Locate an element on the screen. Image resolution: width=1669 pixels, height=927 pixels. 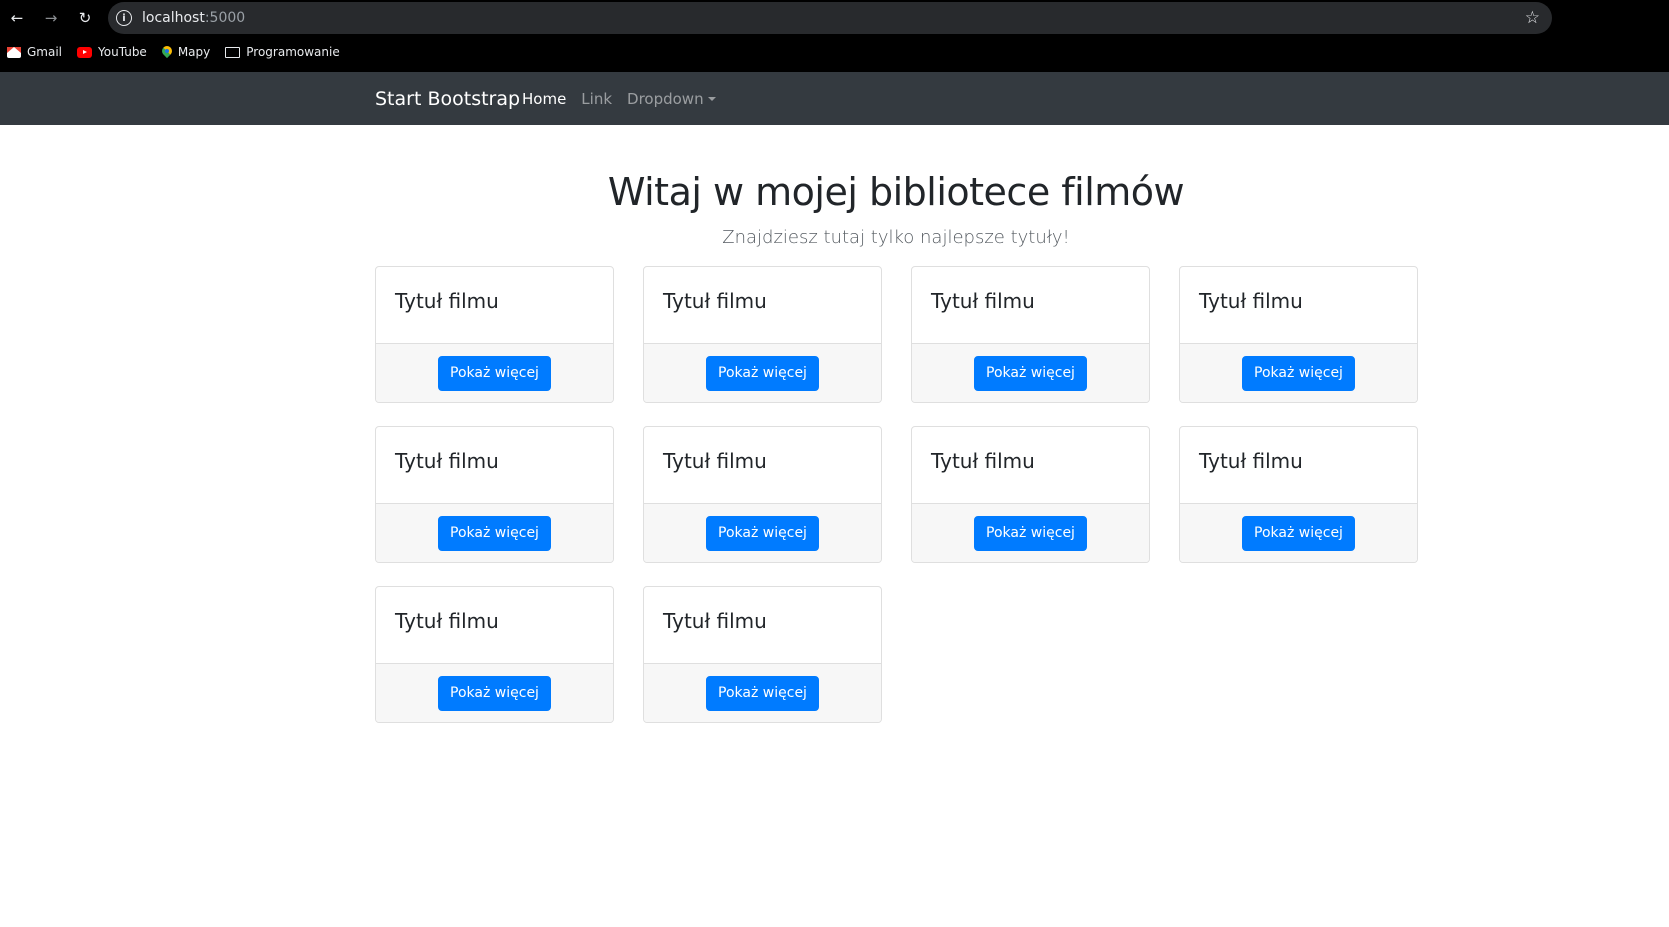
bookmarks-bar: Gmail YouTube Mapy Programowanie is located at coordinates (174, 52).